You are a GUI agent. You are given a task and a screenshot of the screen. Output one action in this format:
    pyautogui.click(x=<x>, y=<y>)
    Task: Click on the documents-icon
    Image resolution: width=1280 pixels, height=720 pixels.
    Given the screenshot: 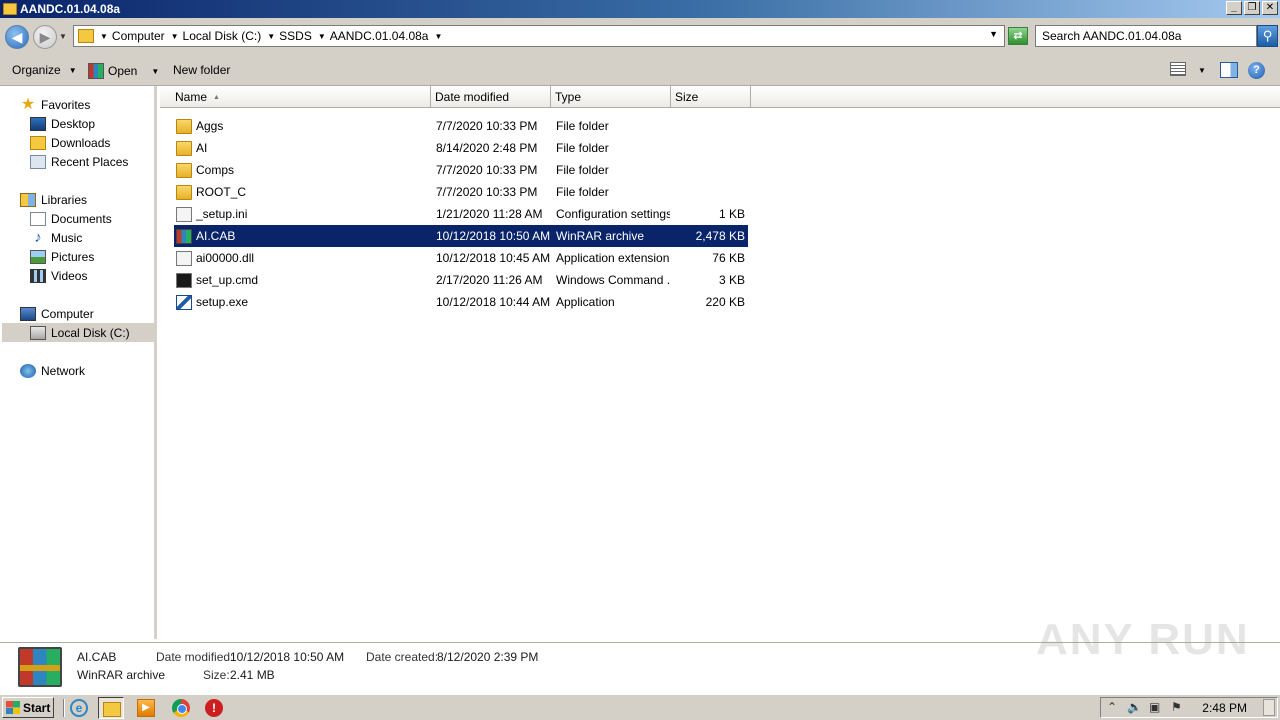 What is the action you would take?
    pyautogui.click(x=38, y=218)
    